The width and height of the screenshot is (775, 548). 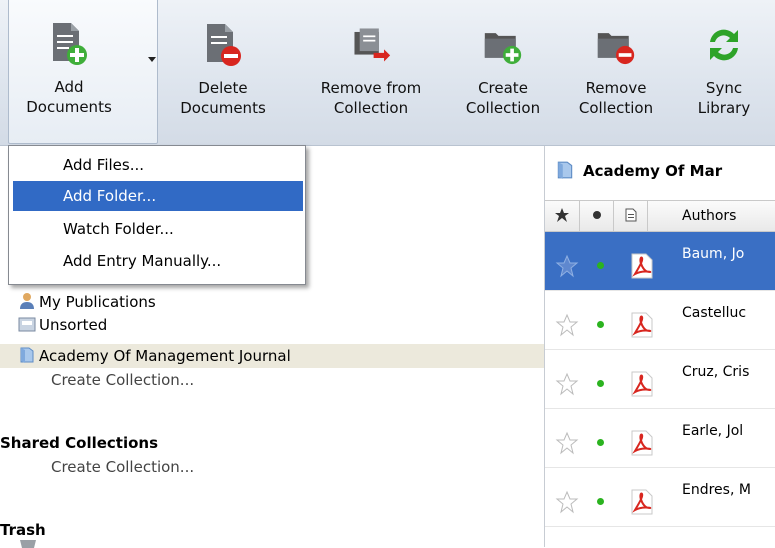 I want to click on create-collection-icon, so click(x=503, y=49).